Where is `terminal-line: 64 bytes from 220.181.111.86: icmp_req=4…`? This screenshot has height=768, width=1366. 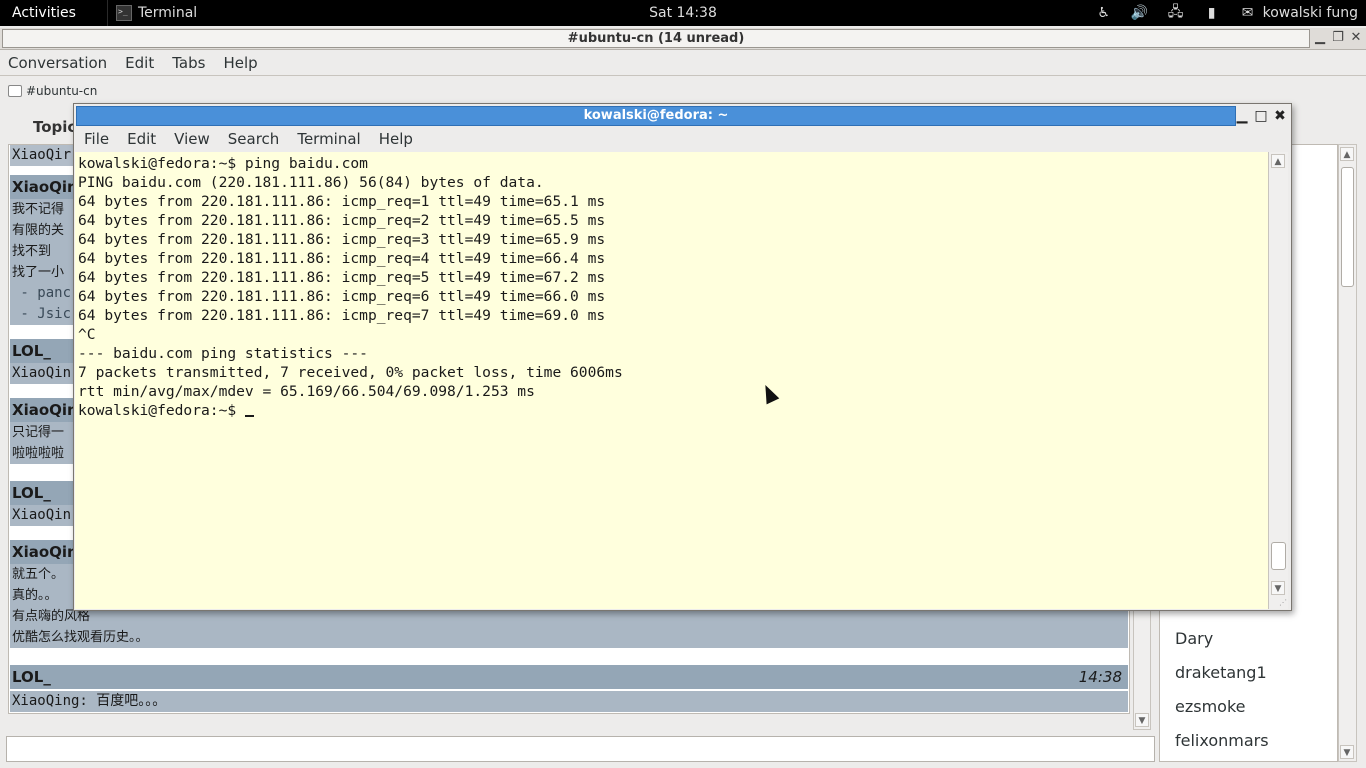 terminal-line: 64 bytes from 220.181.111.86: icmp_req=4… is located at coordinates (342, 258).